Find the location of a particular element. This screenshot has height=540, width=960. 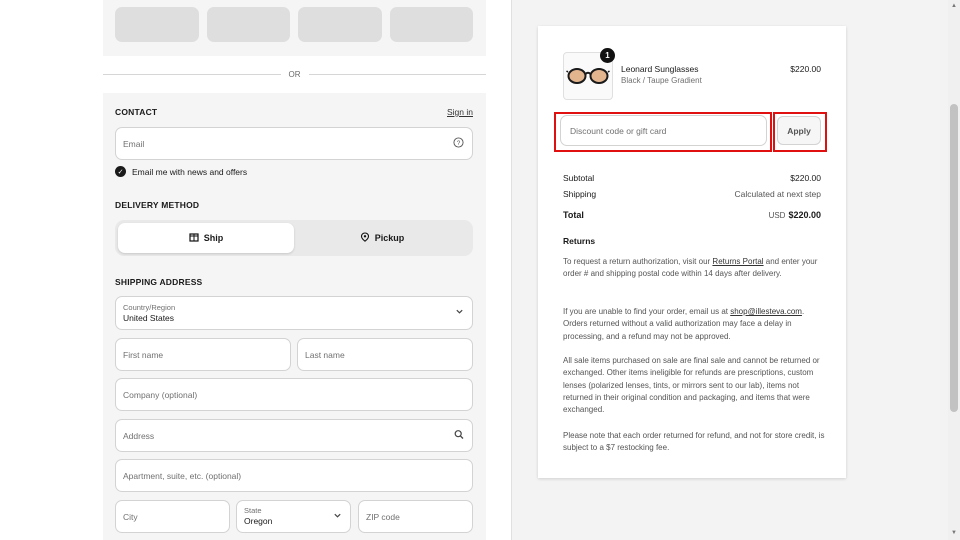

email-field: Email ? is located at coordinates (294, 143).